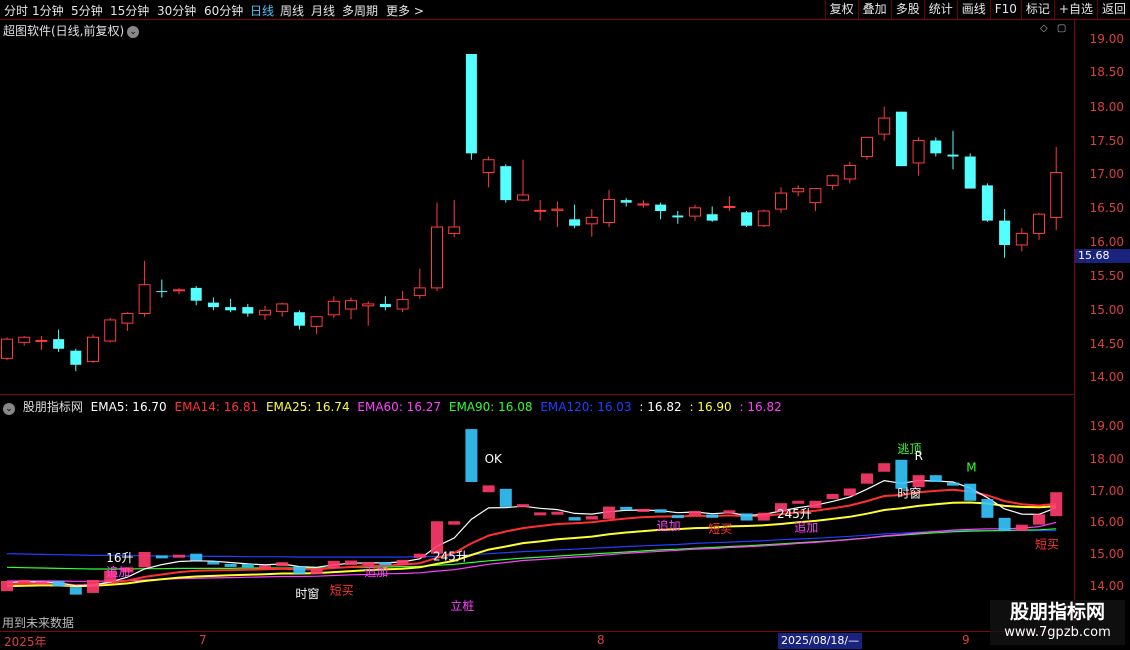 This screenshot has width=1130, height=650. Describe the element at coordinates (909, 493) in the screenshot. I see `signal-label: 时窗` at that location.